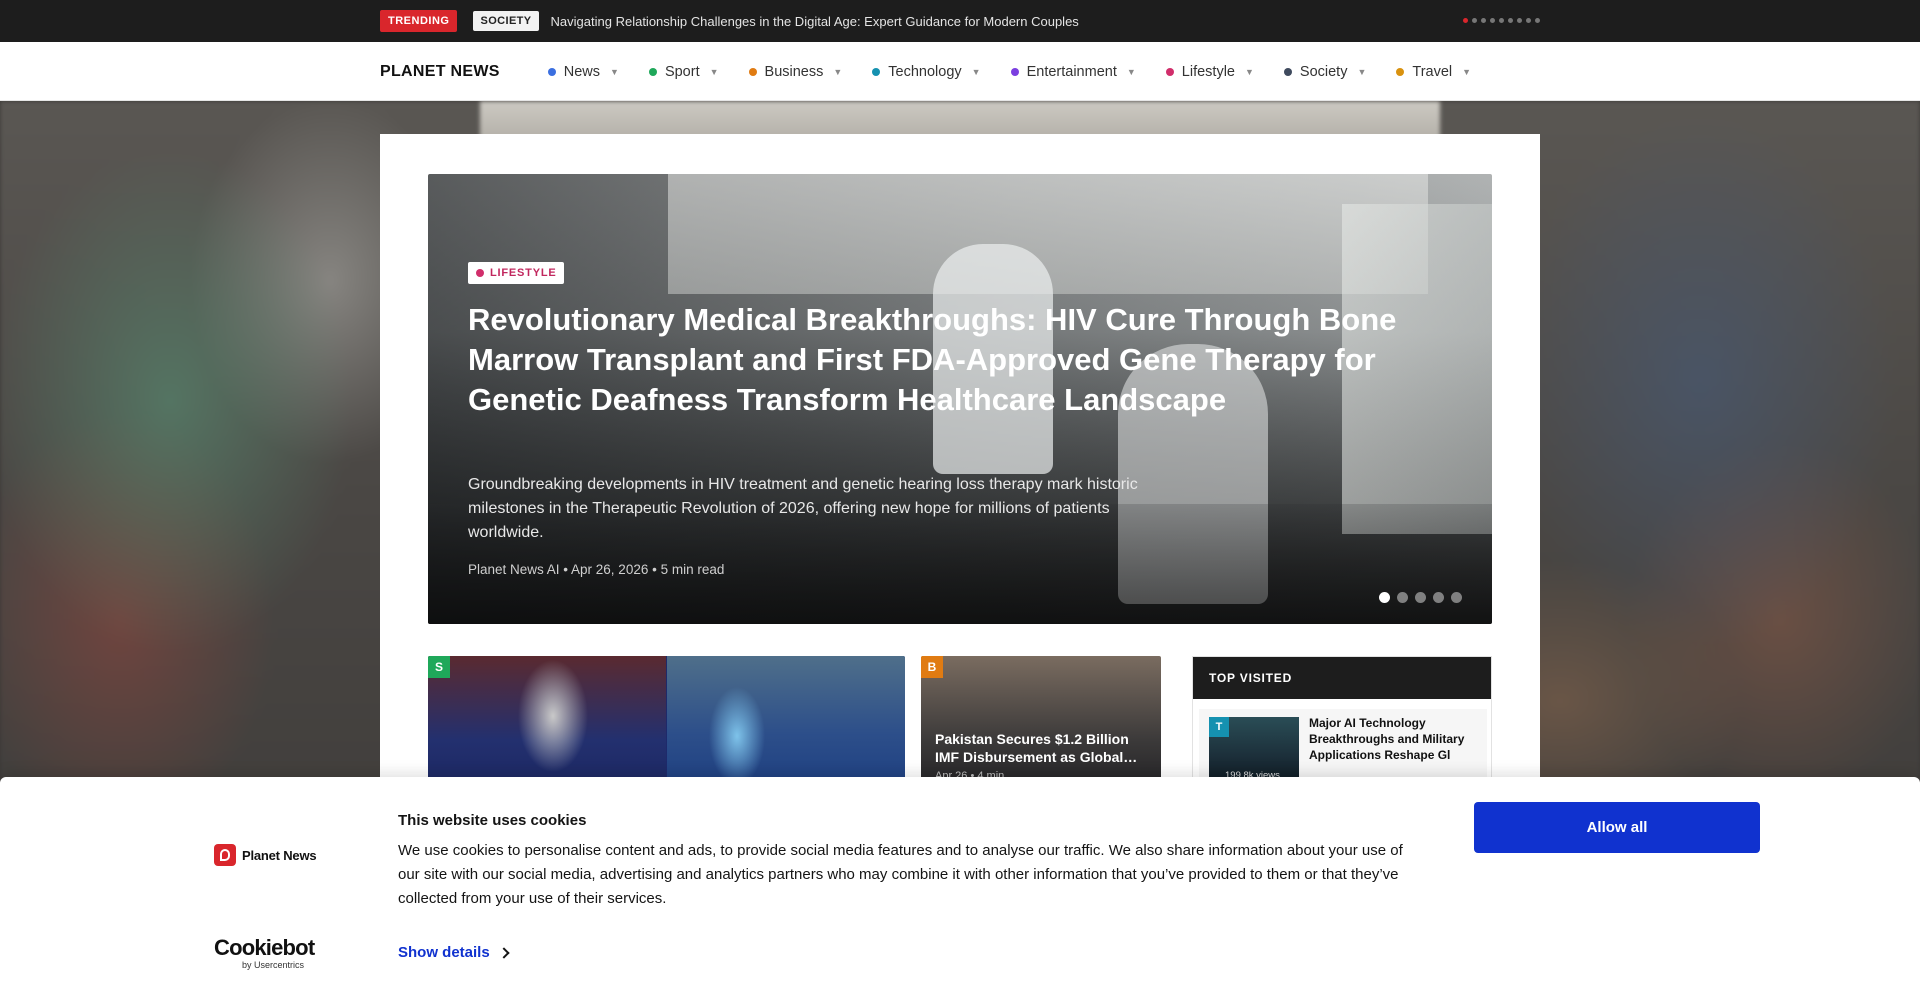 This screenshot has height=993, width=1920. I want to click on cookie-site-logo: Planet News, so click(265, 855).